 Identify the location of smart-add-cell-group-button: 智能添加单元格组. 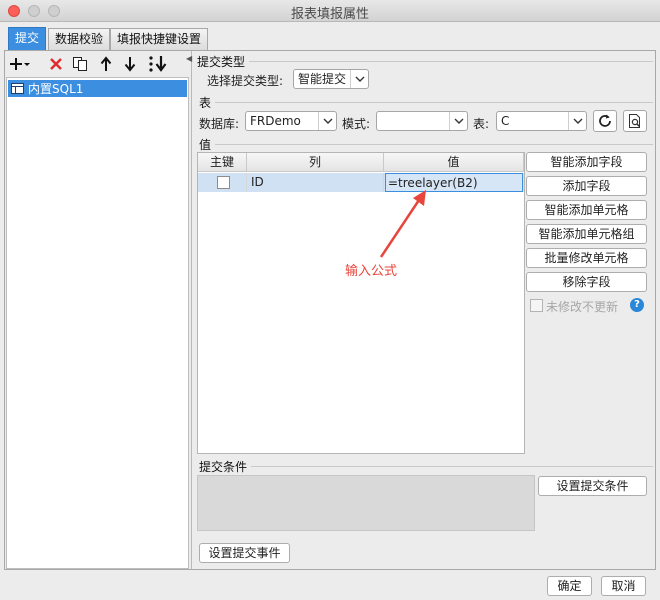
(586, 234).